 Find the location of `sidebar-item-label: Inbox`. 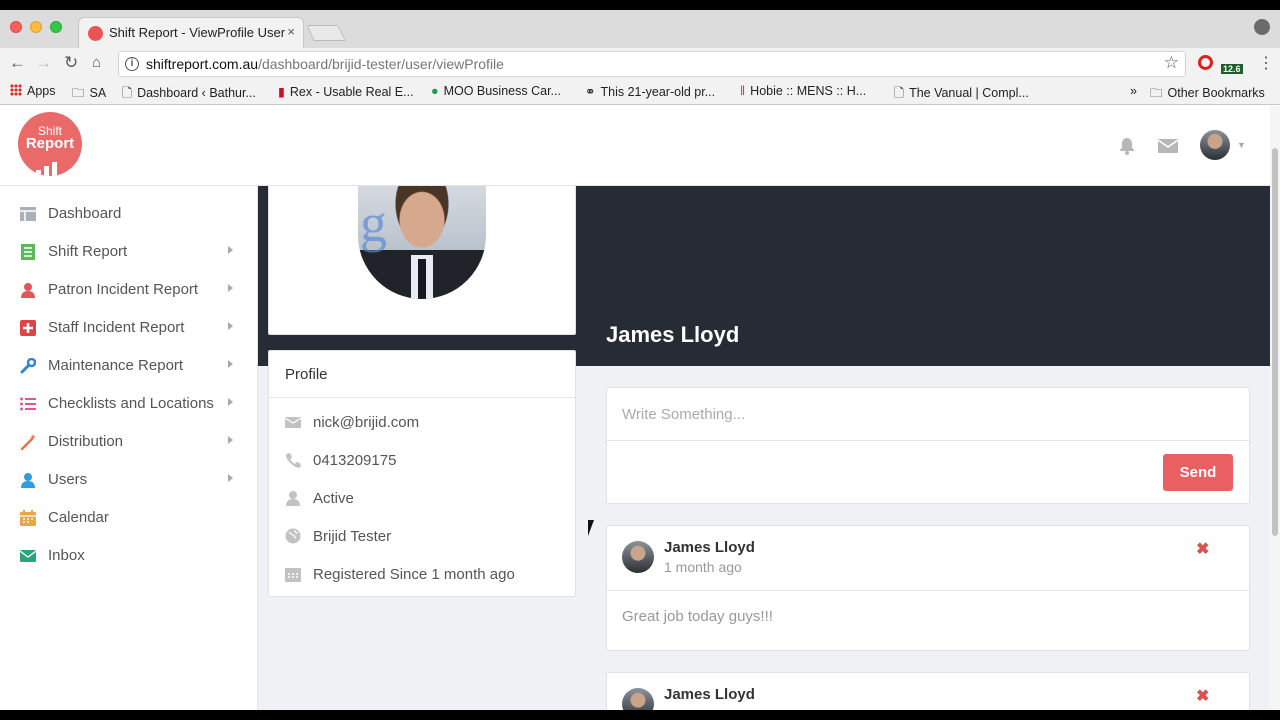

sidebar-item-label: Inbox is located at coordinates (66, 555).